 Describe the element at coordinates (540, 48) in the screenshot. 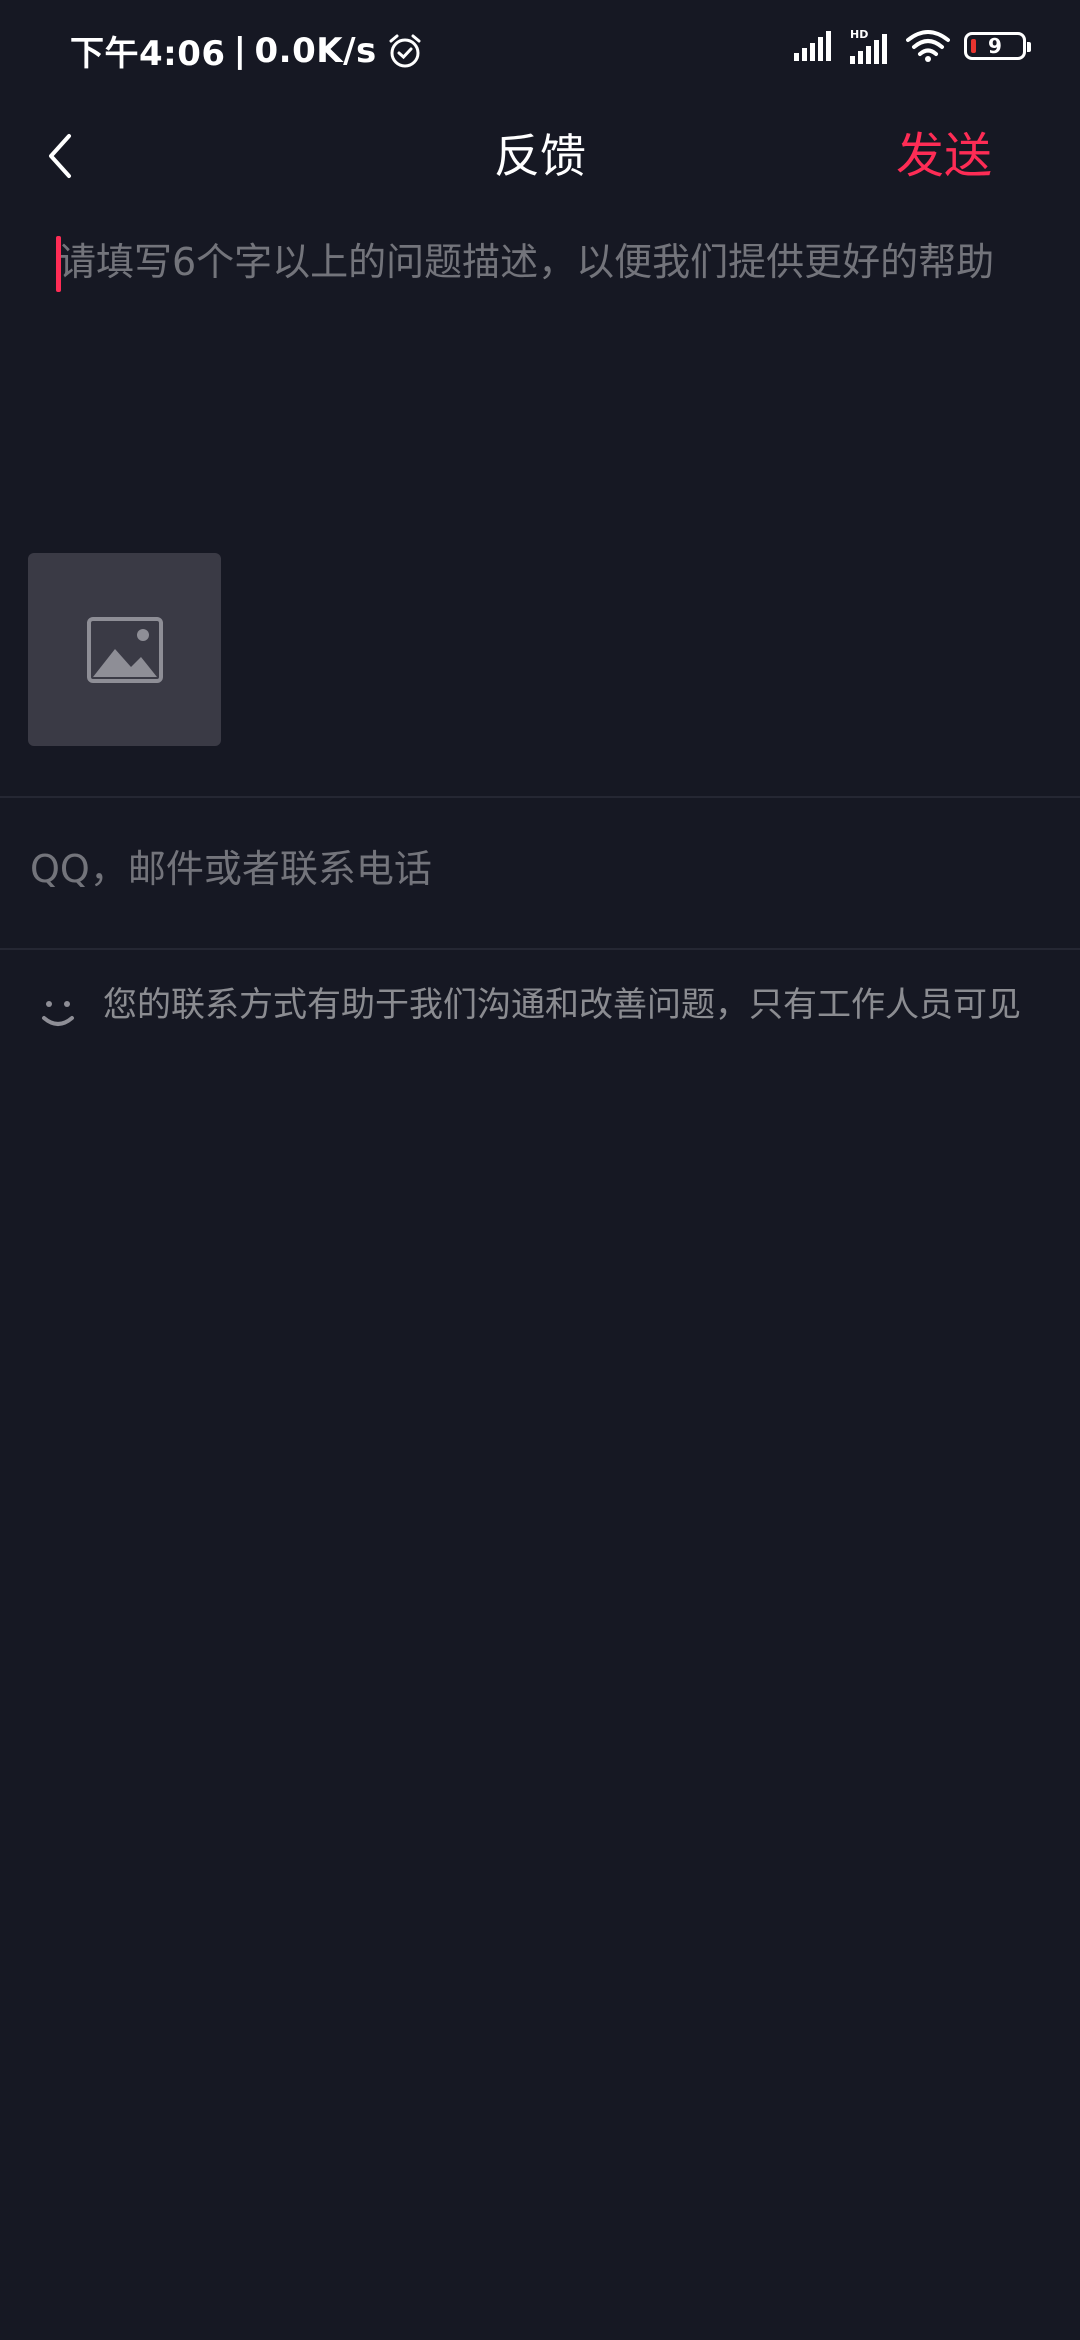

I see `status-bar: 下午4:06 | 0.0K/s HD 9` at that location.